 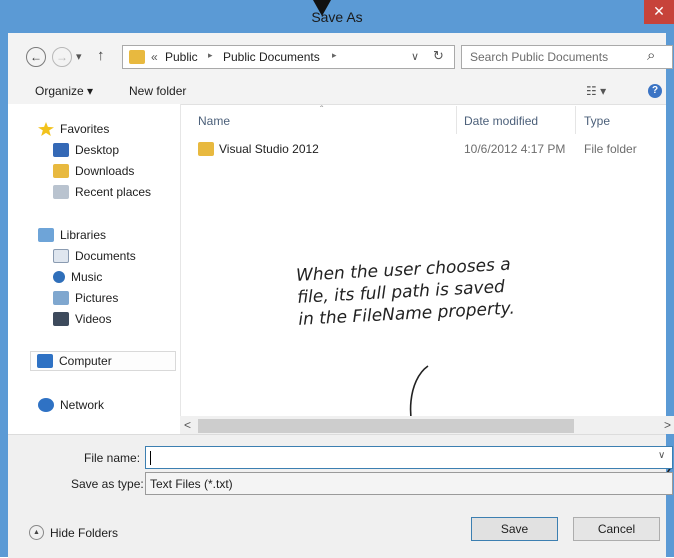 I want to click on breadcrumb-overflow: «, so click(x=154, y=57).